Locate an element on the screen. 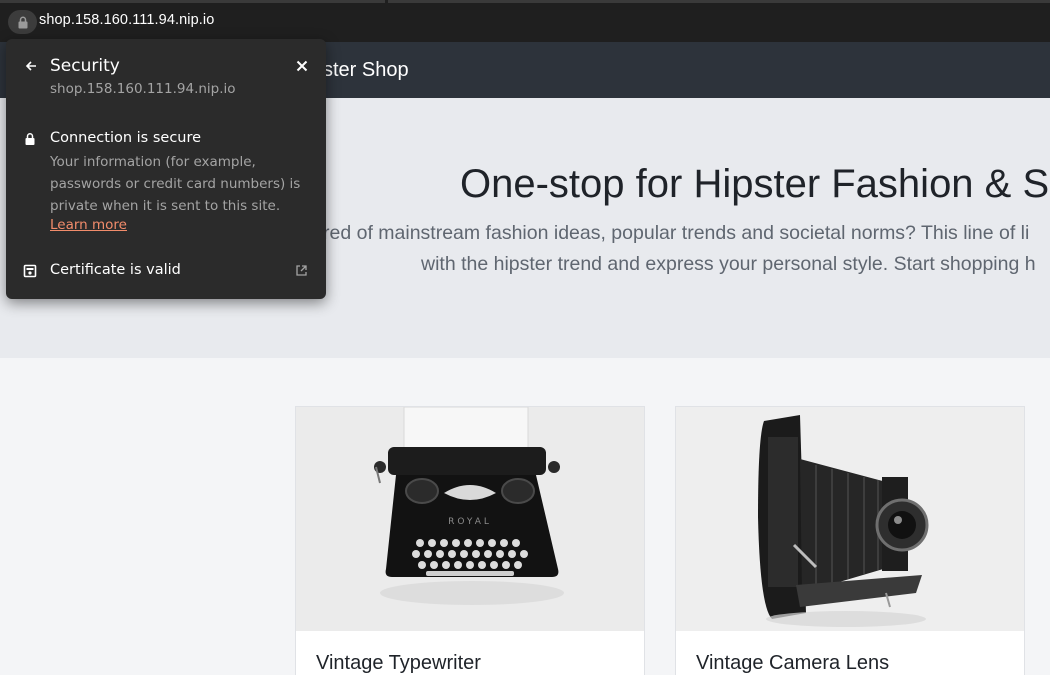 The image size is (1050, 675). popup-title: Security is located at coordinates (85, 66).